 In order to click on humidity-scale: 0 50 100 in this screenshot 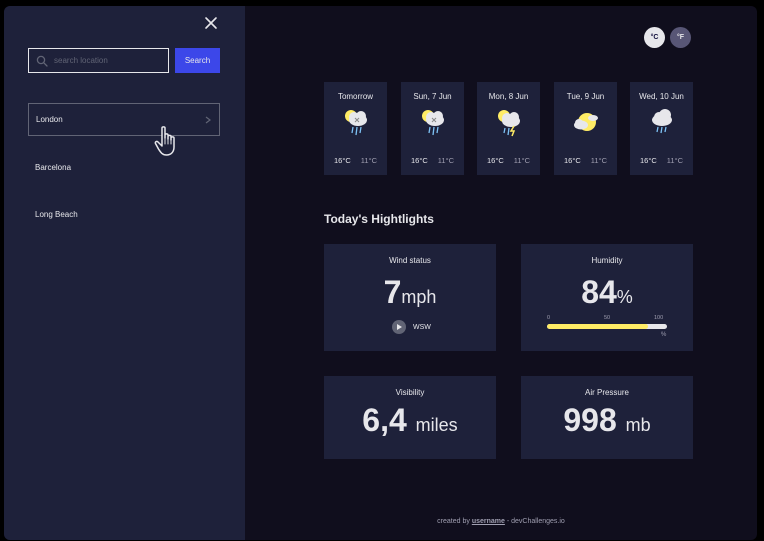, I will do `click(607, 319)`.